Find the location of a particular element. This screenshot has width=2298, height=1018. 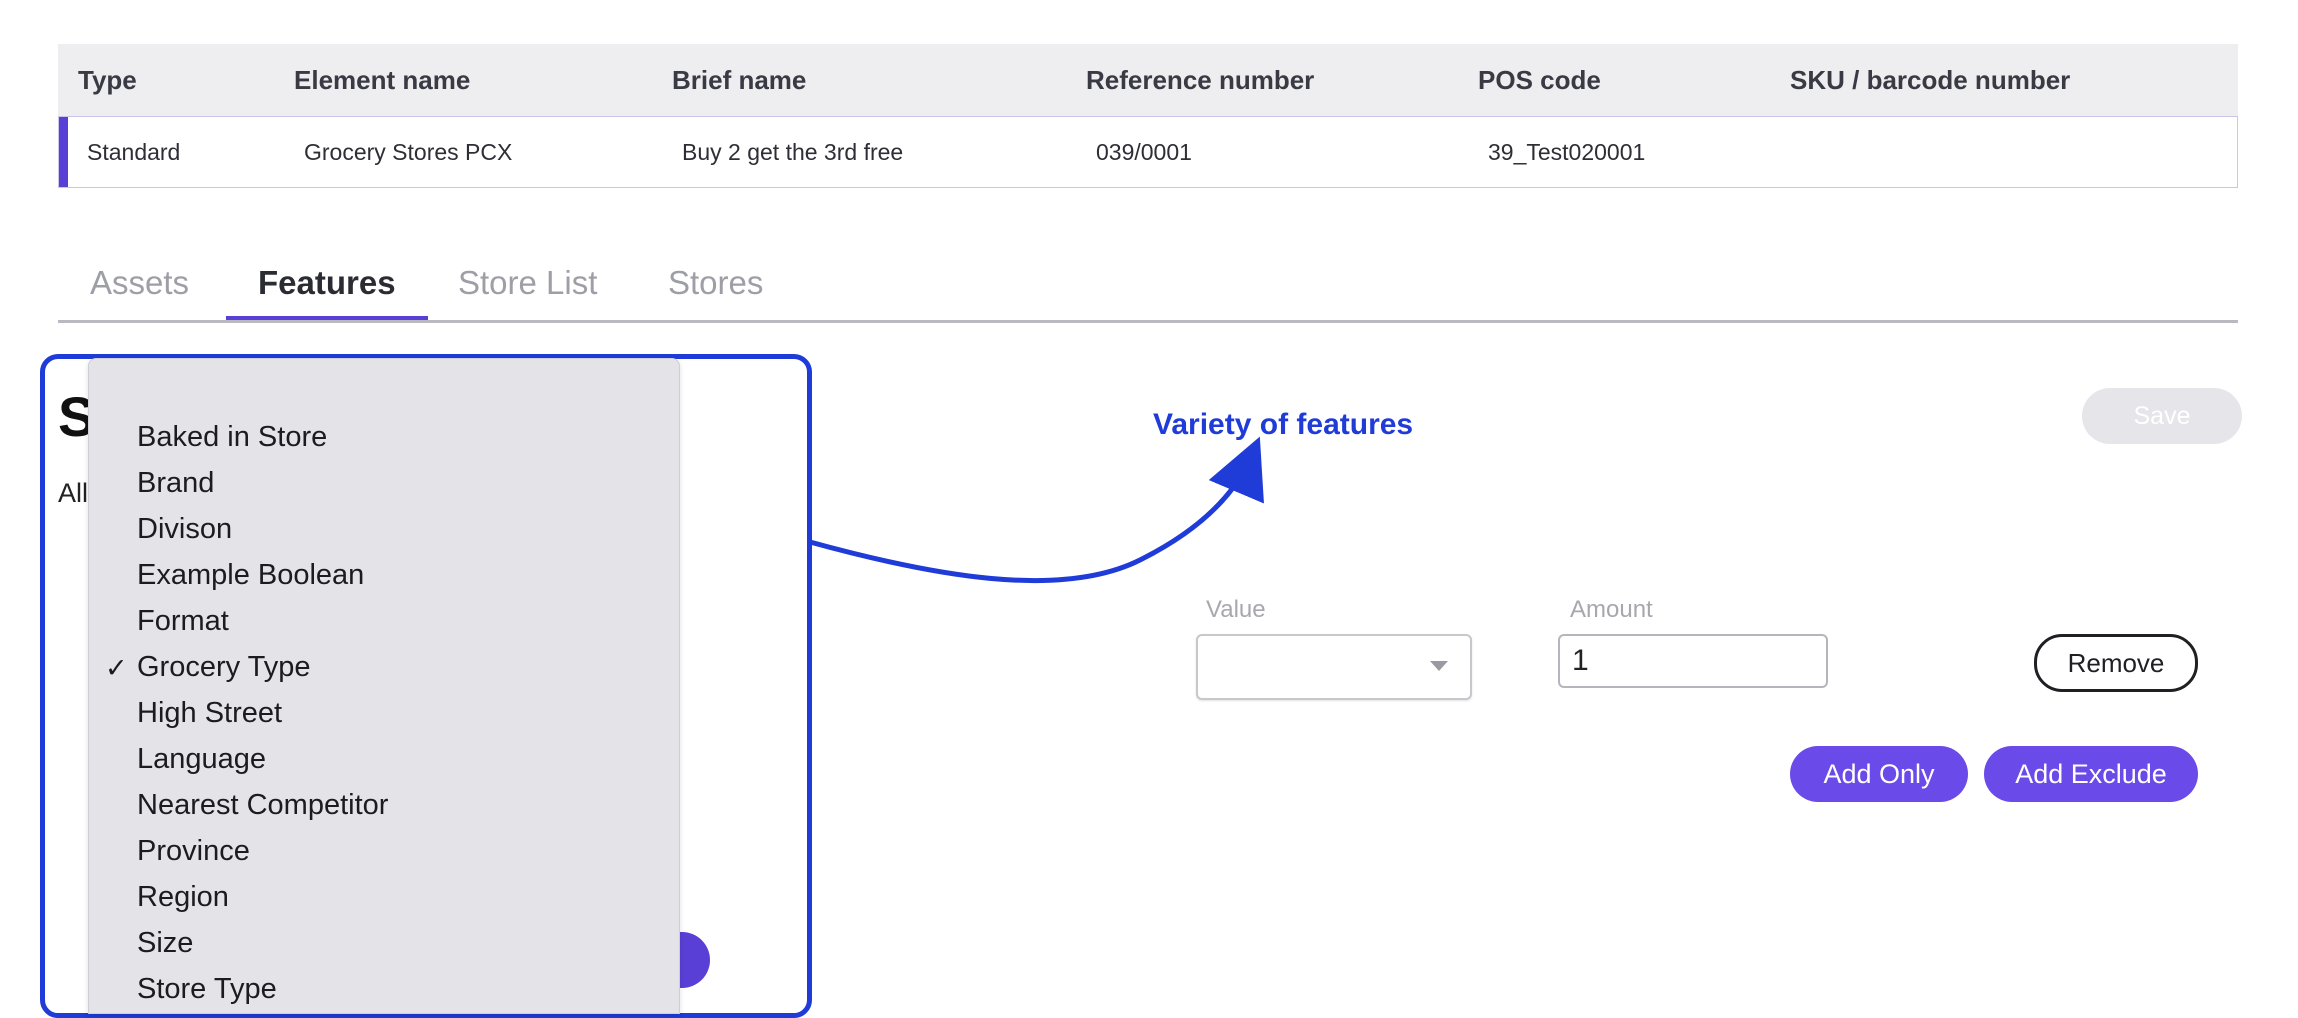

dropdown-option: Brand is located at coordinates (175, 483).